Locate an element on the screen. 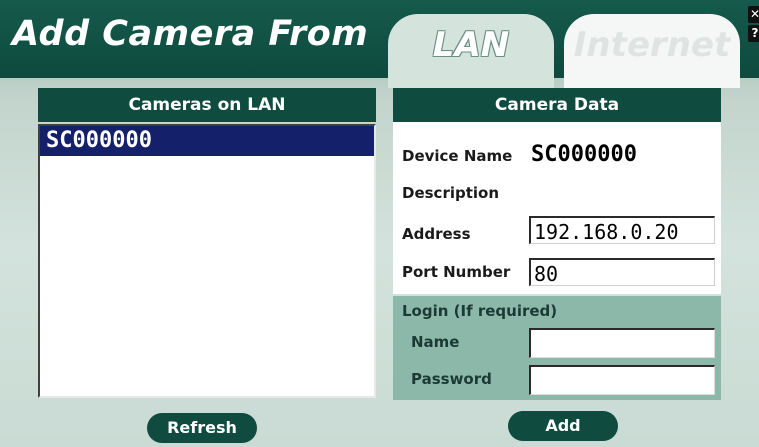  login-name-field is located at coordinates (622, 343).